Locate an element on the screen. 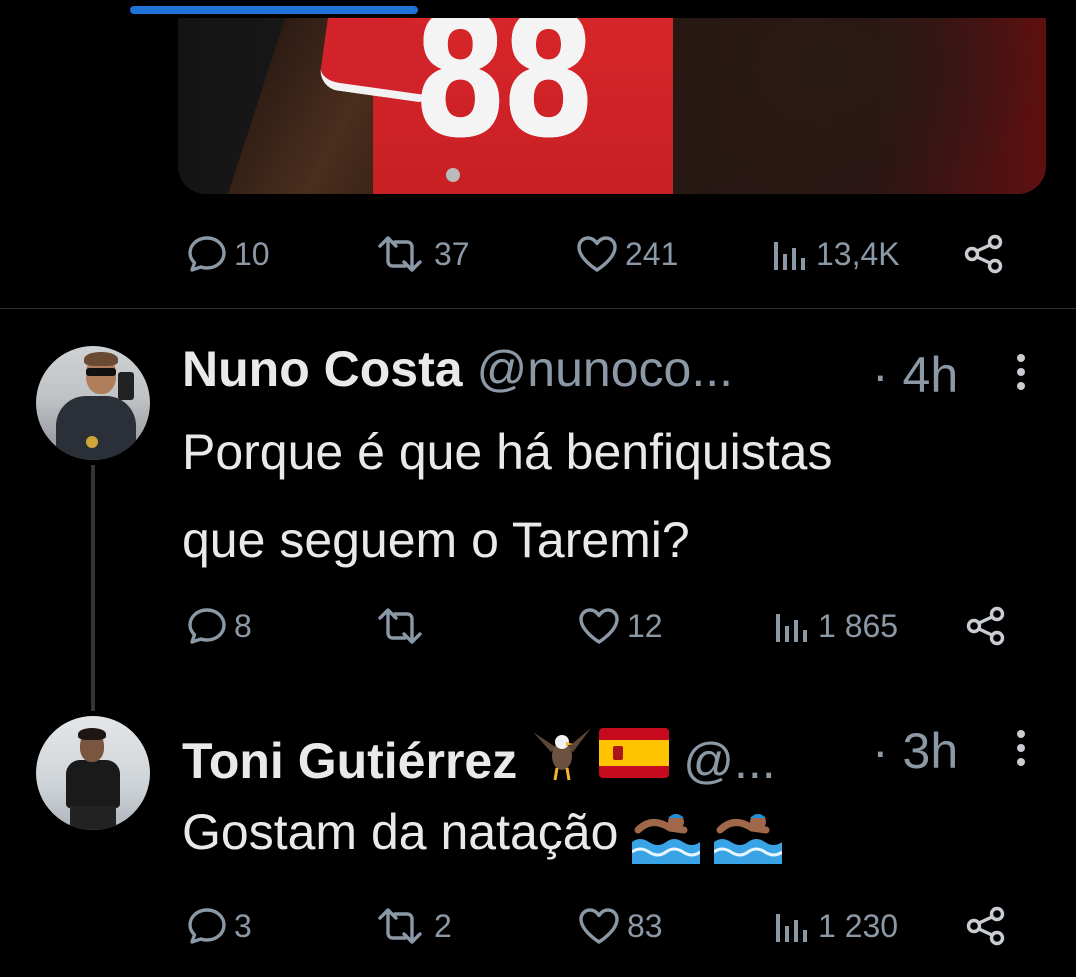 The height and width of the screenshot is (977, 1076). post-actions: 10 37 241 13,4K is located at coordinates (538, 254).